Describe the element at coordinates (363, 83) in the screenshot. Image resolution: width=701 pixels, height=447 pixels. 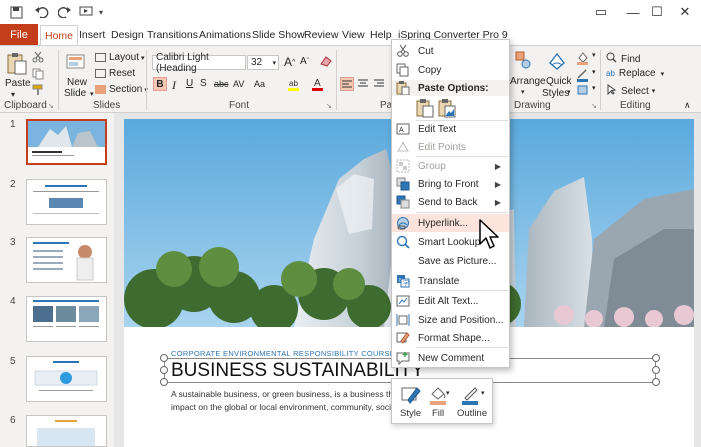
I see `align-center-button` at that location.